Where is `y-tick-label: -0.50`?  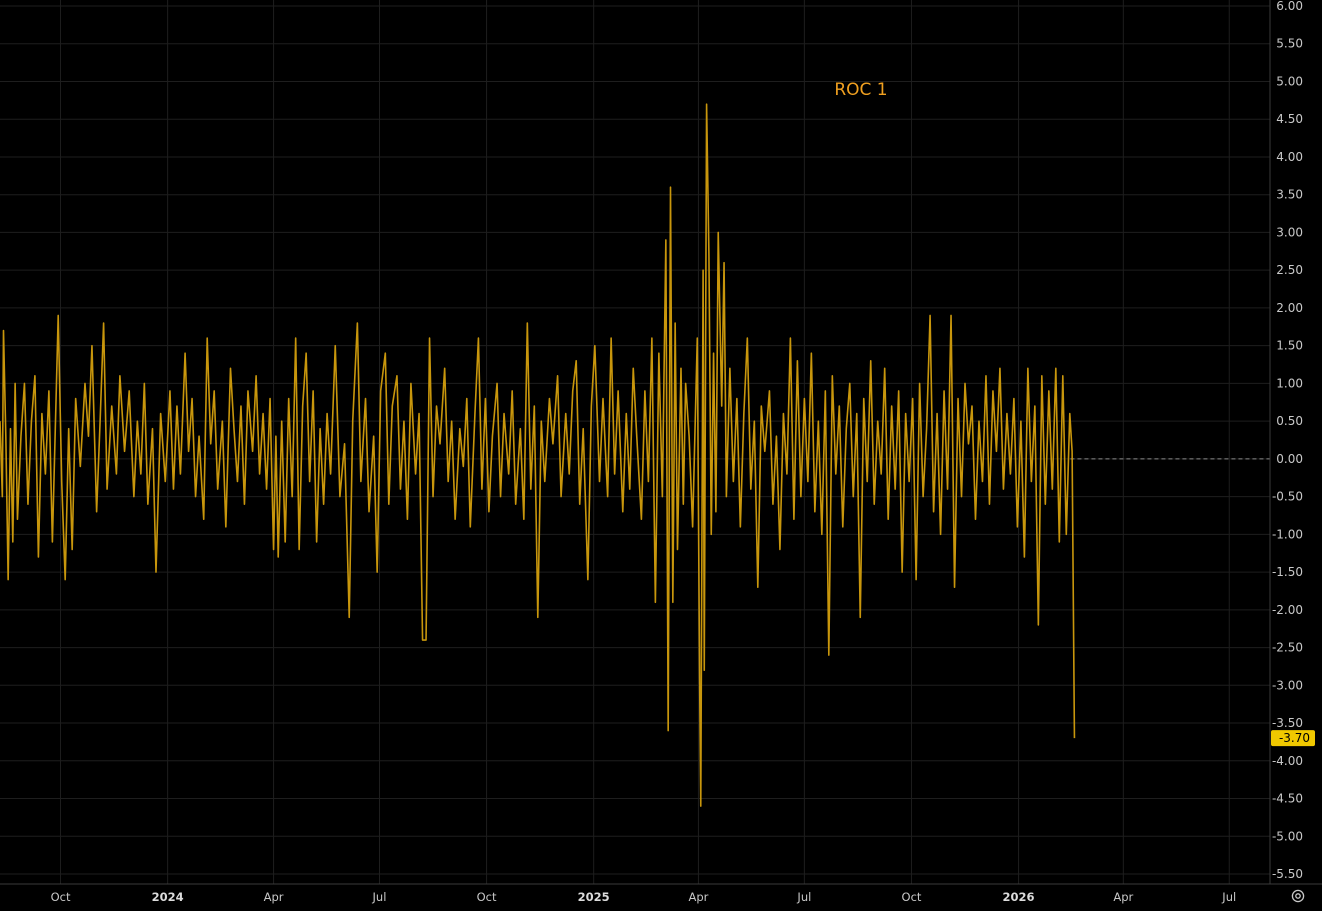 y-tick-label: -0.50 is located at coordinates (1287, 497).